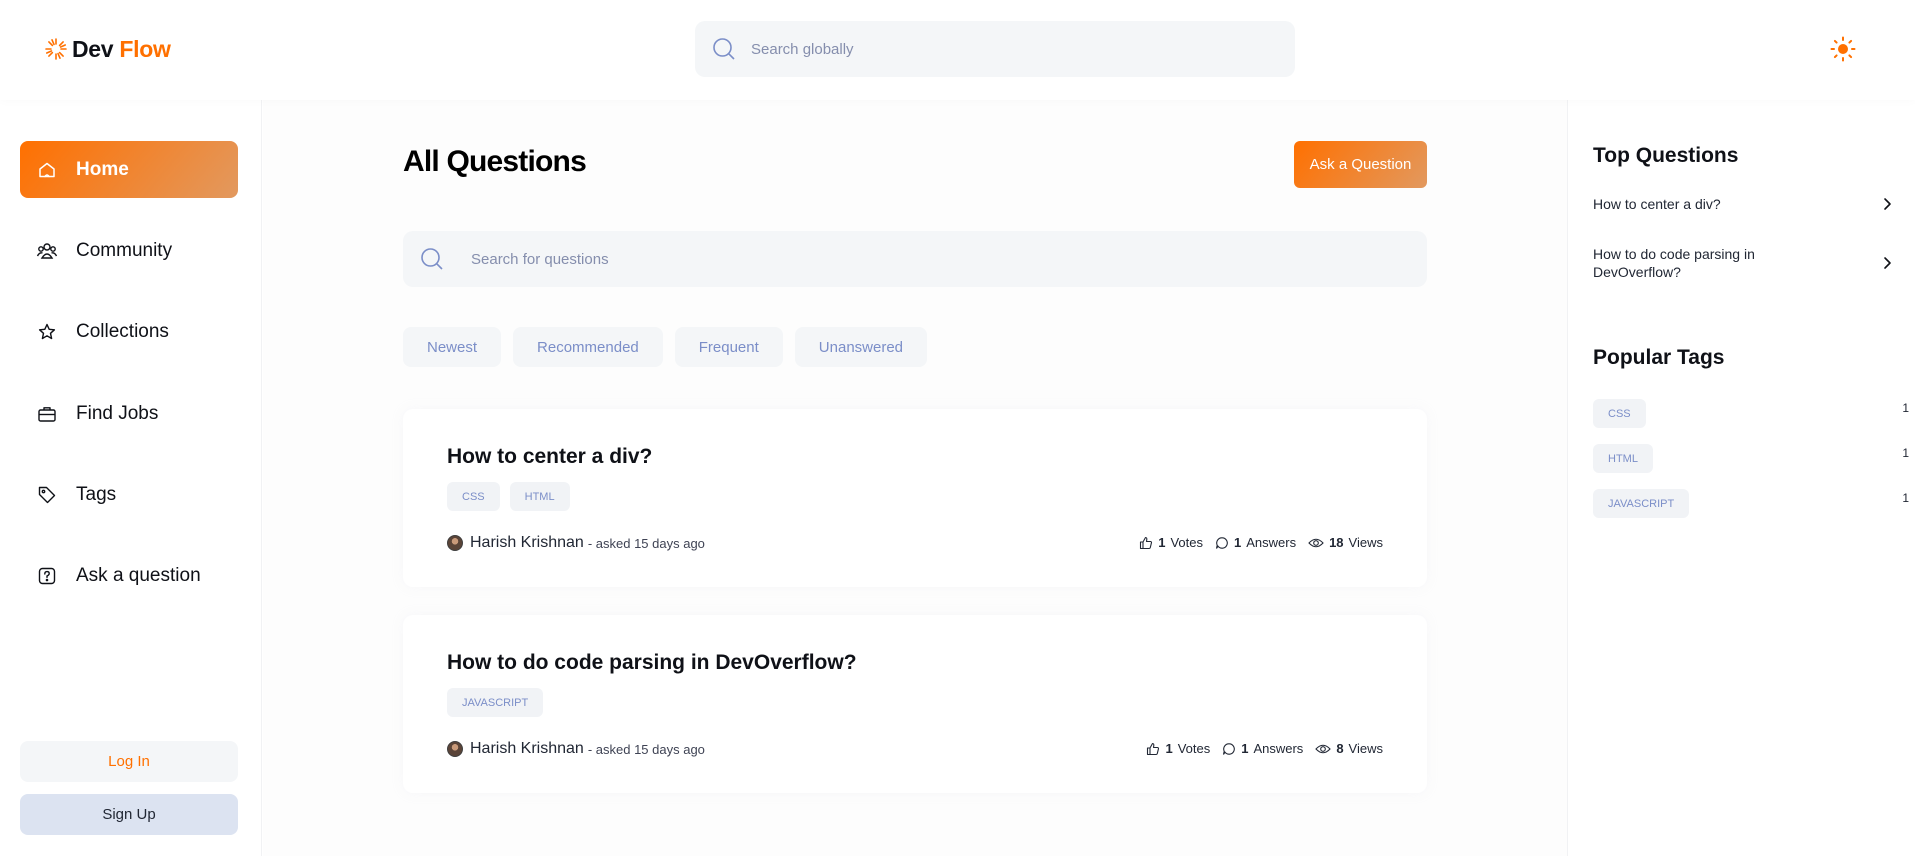 Image resolution: width=1915 pixels, height=856 pixels. I want to click on top-question-item: How to do code parsing in DevOverflow?, so click(1743, 263).